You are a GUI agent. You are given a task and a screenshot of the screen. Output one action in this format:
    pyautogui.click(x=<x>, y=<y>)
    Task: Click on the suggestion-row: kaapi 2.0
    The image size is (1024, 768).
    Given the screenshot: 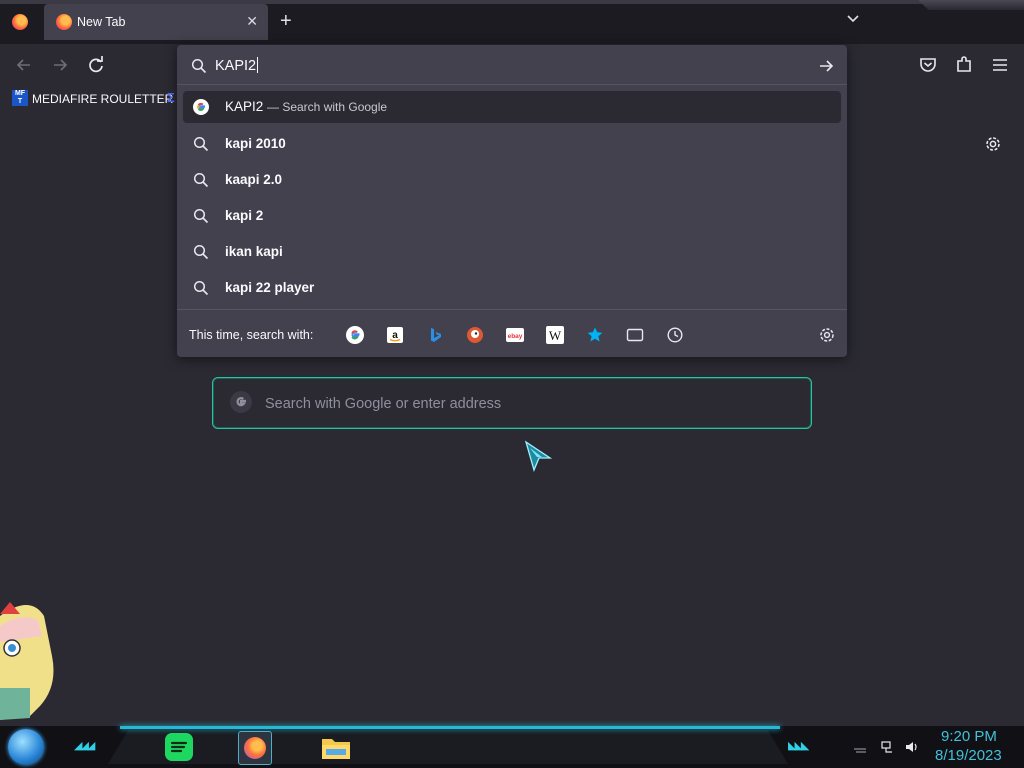 What is the action you would take?
    pyautogui.click(x=512, y=180)
    